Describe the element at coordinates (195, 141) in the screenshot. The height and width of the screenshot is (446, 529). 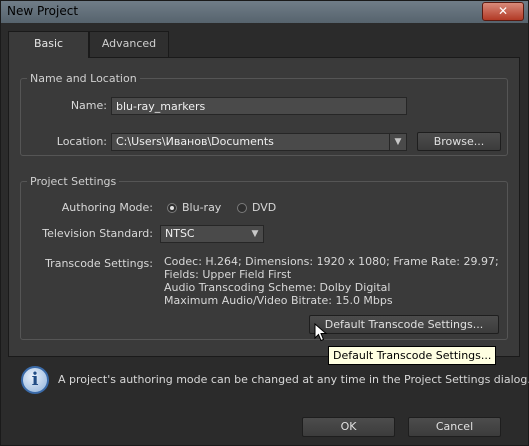
I see `location-value: C:\Users\Иванов\Documents` at that location.